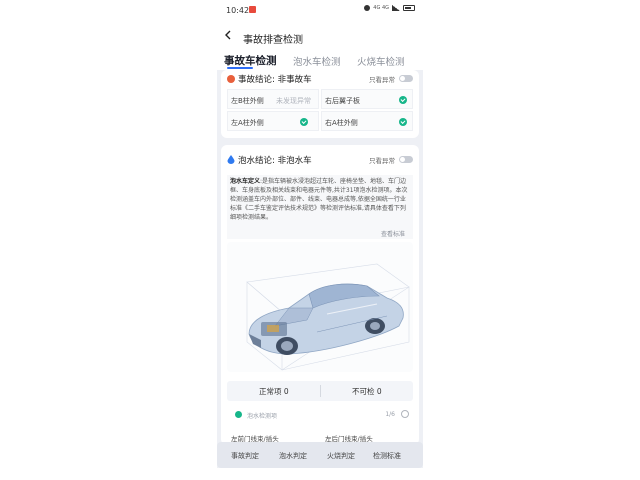 This screenshot has width=640, height=480. I want to click on flood-conclusion-prefix: 泡水结论:, so click(256, 161).